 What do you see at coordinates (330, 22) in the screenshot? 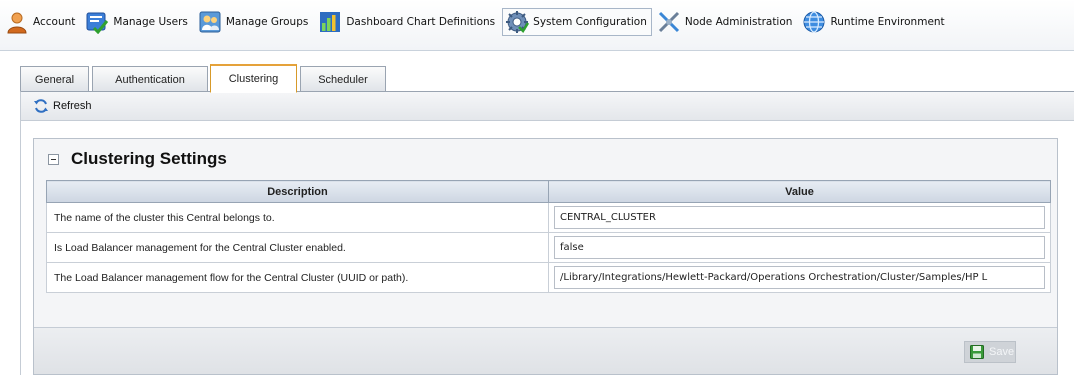
I see `bar-chart-icon` at bounding box center [330, 22].